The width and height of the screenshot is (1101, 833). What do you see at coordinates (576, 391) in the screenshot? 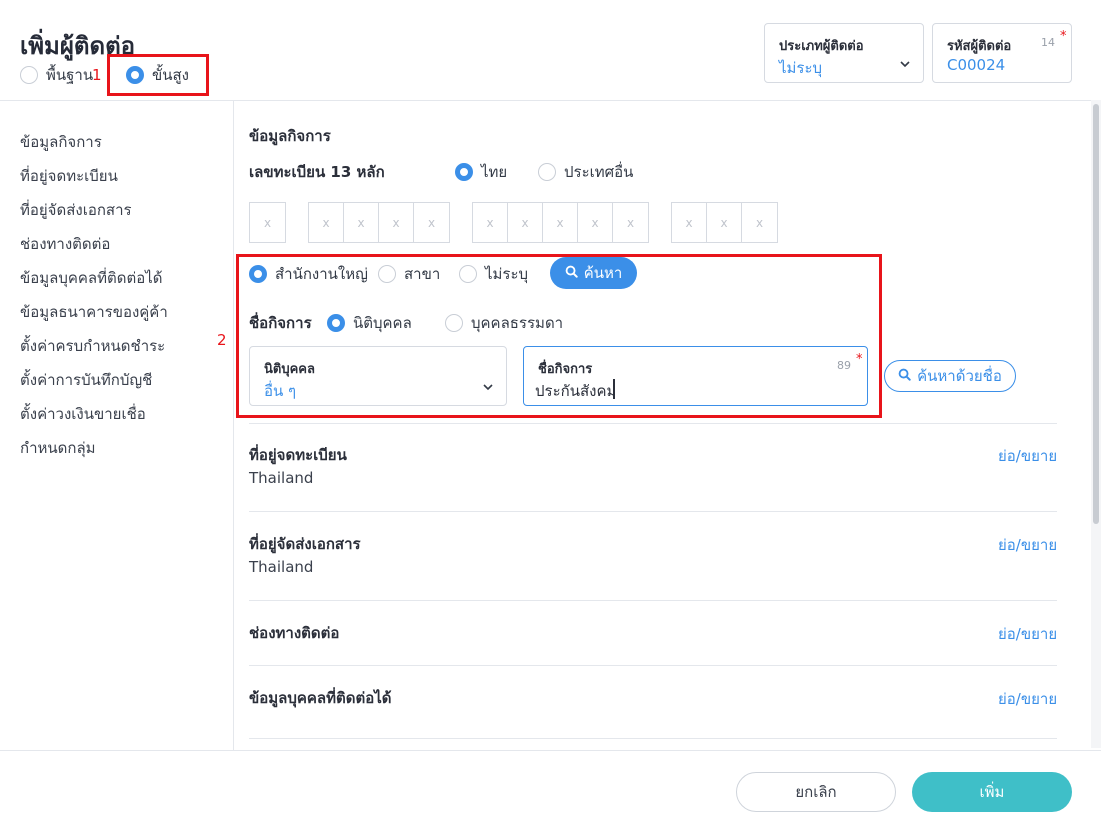
I see `business-name-value: ประกันสังคม` at bounding box center [576, 391].